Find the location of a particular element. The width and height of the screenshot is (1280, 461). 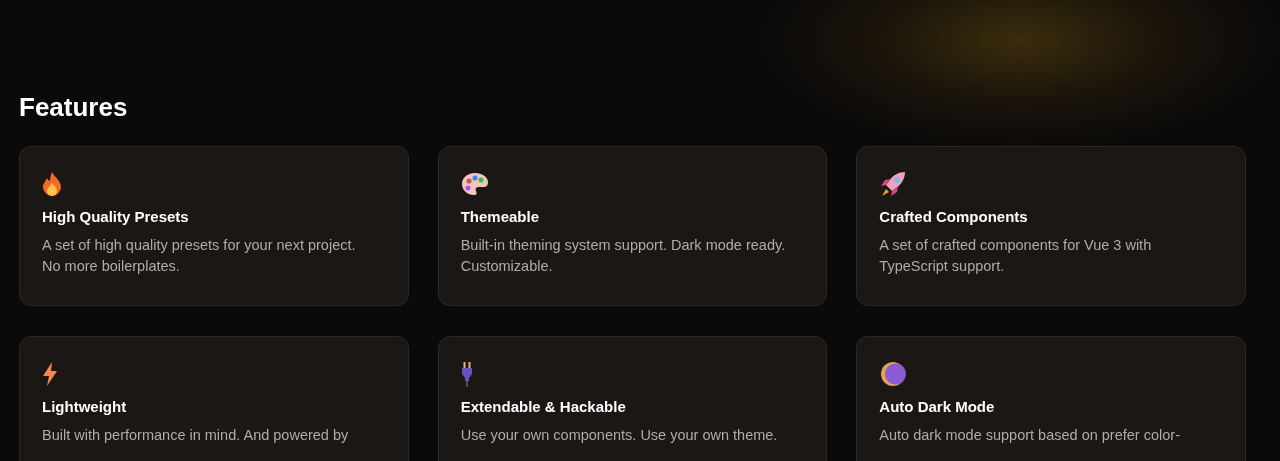

palette-icon is located at coordinates (474, 184).